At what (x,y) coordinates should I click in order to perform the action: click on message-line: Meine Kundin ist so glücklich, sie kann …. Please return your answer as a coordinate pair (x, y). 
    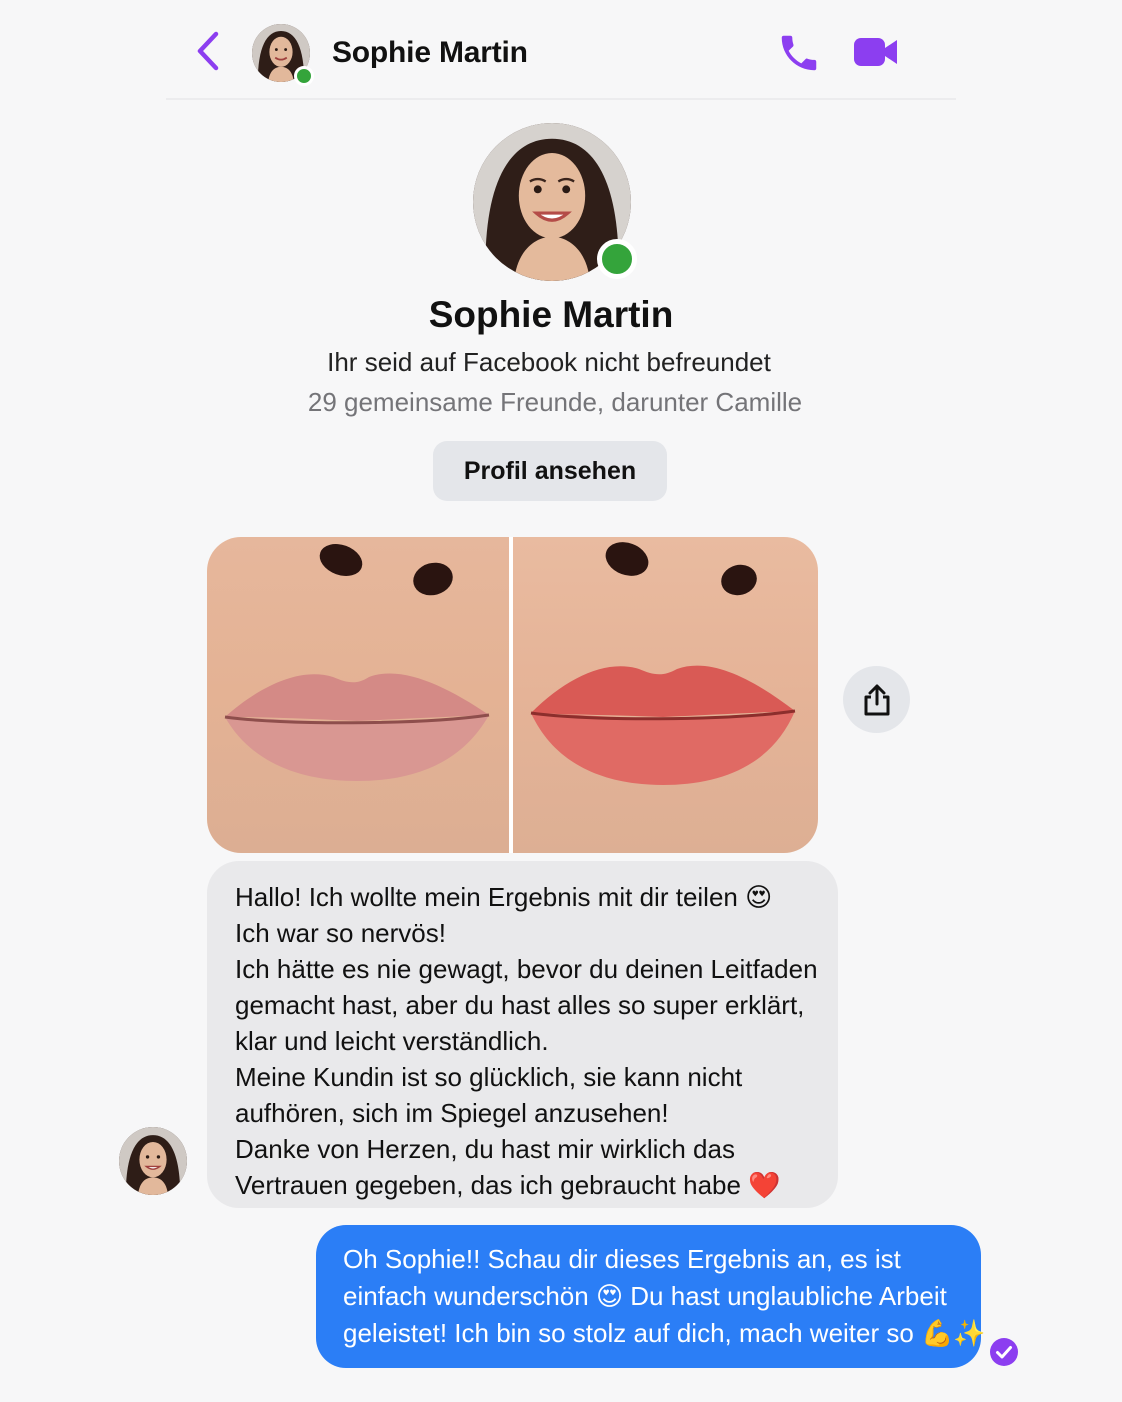
    Looking at the image, I should click on (489, 1077).